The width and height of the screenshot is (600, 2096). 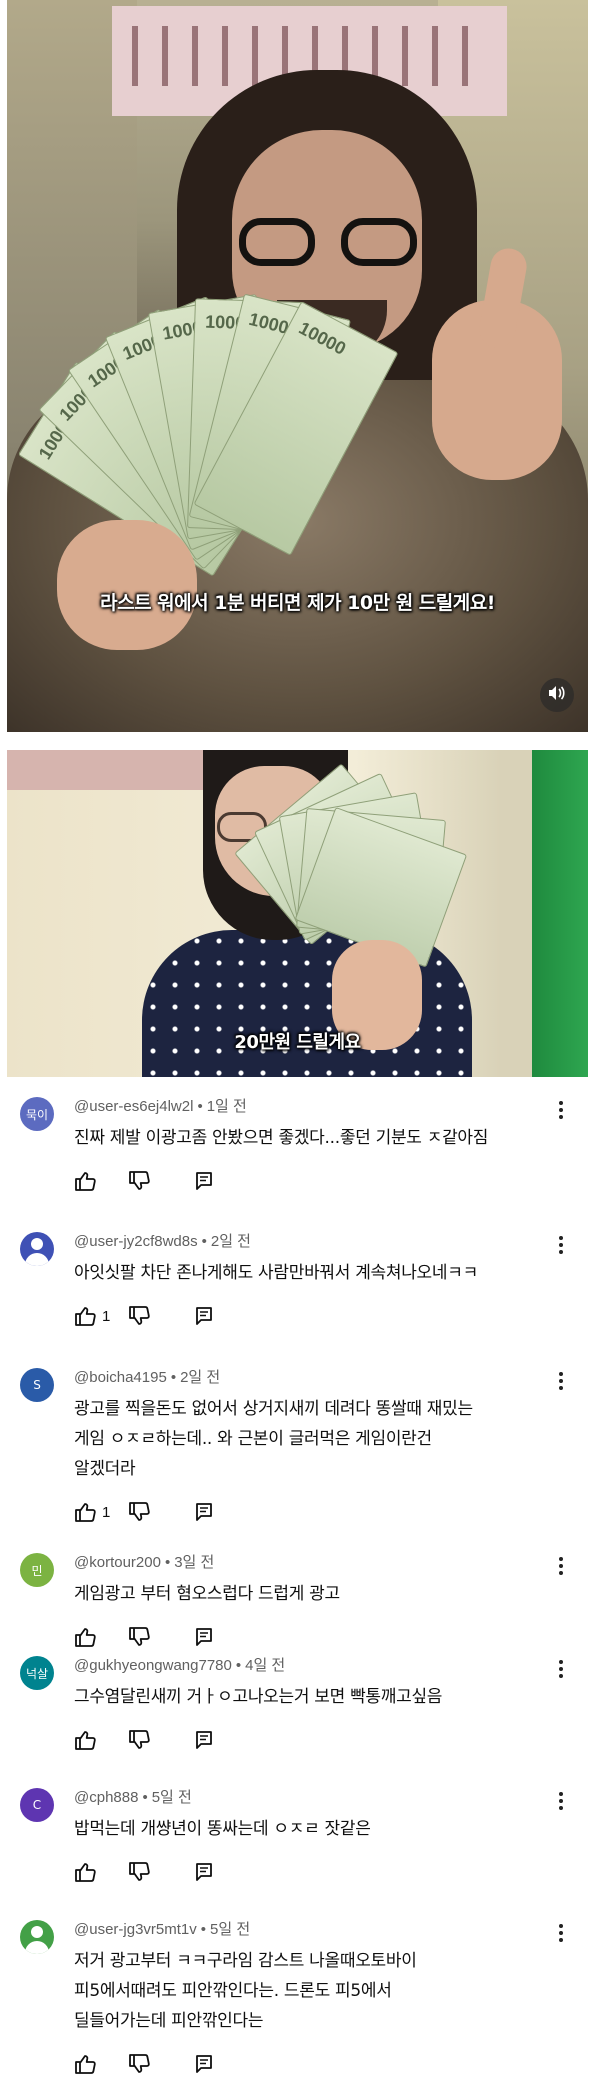 What do you see at coordinates (133, 1106) in the screenshot?
I see `comment-author: @user-es6ej4lw2l` at bounding box center [133, 1106].